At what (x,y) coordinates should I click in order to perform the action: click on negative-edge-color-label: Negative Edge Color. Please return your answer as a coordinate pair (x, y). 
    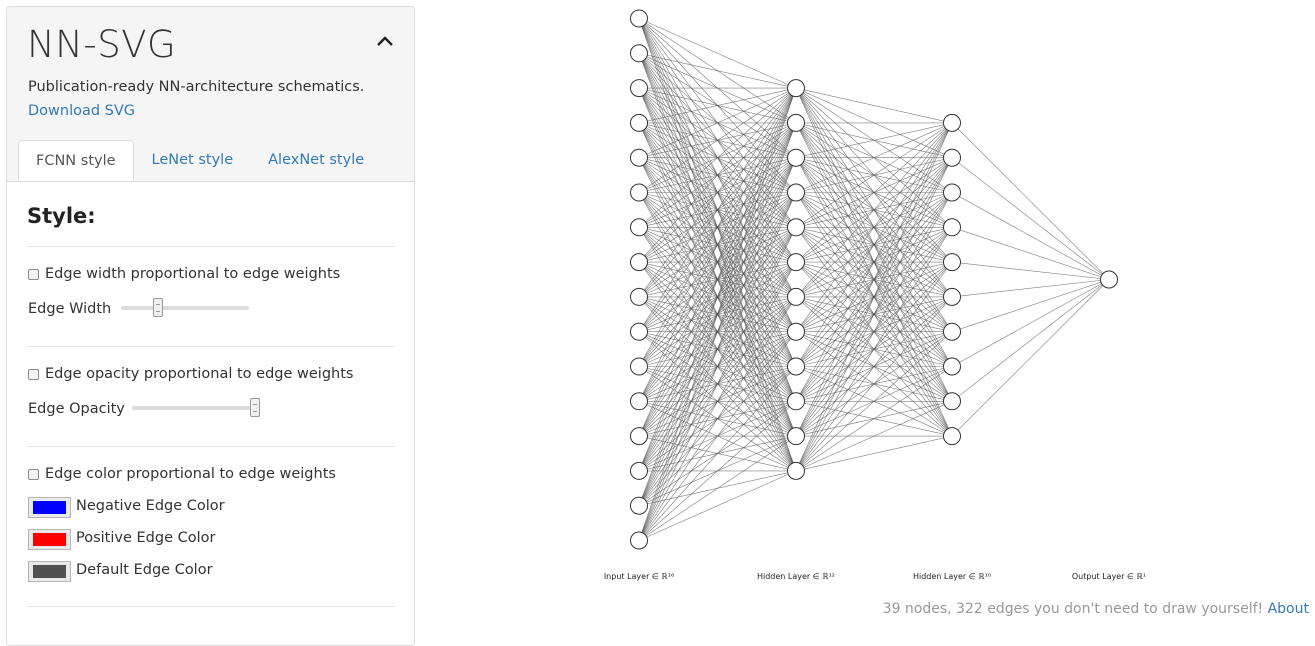
    Looking at the image, I should click on (150, 506).